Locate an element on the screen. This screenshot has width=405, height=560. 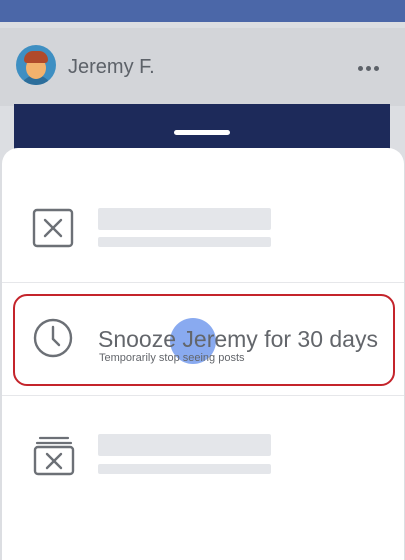
unfollow-stack-icon is located at coordinates (54, 454).